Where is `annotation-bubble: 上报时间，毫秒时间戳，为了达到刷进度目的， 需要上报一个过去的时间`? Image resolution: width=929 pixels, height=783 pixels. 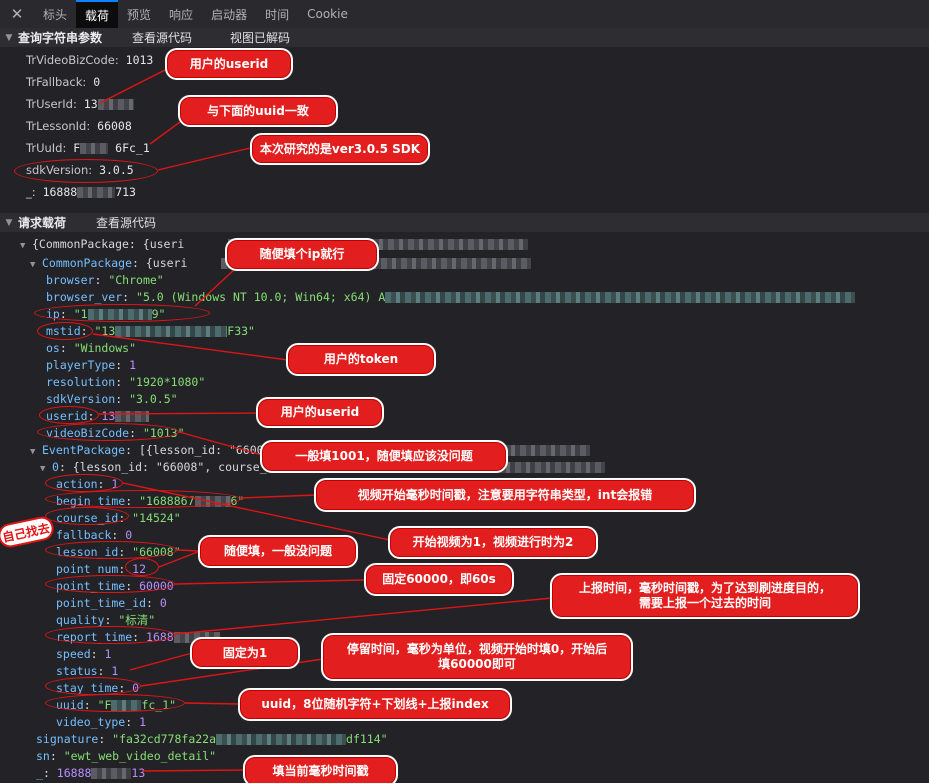
annotation-bubble: 上报时间，毫秒时间戳，为了达到刷进度目的， 需要上报一个过去的时间 is located at coordinates (705, 596).